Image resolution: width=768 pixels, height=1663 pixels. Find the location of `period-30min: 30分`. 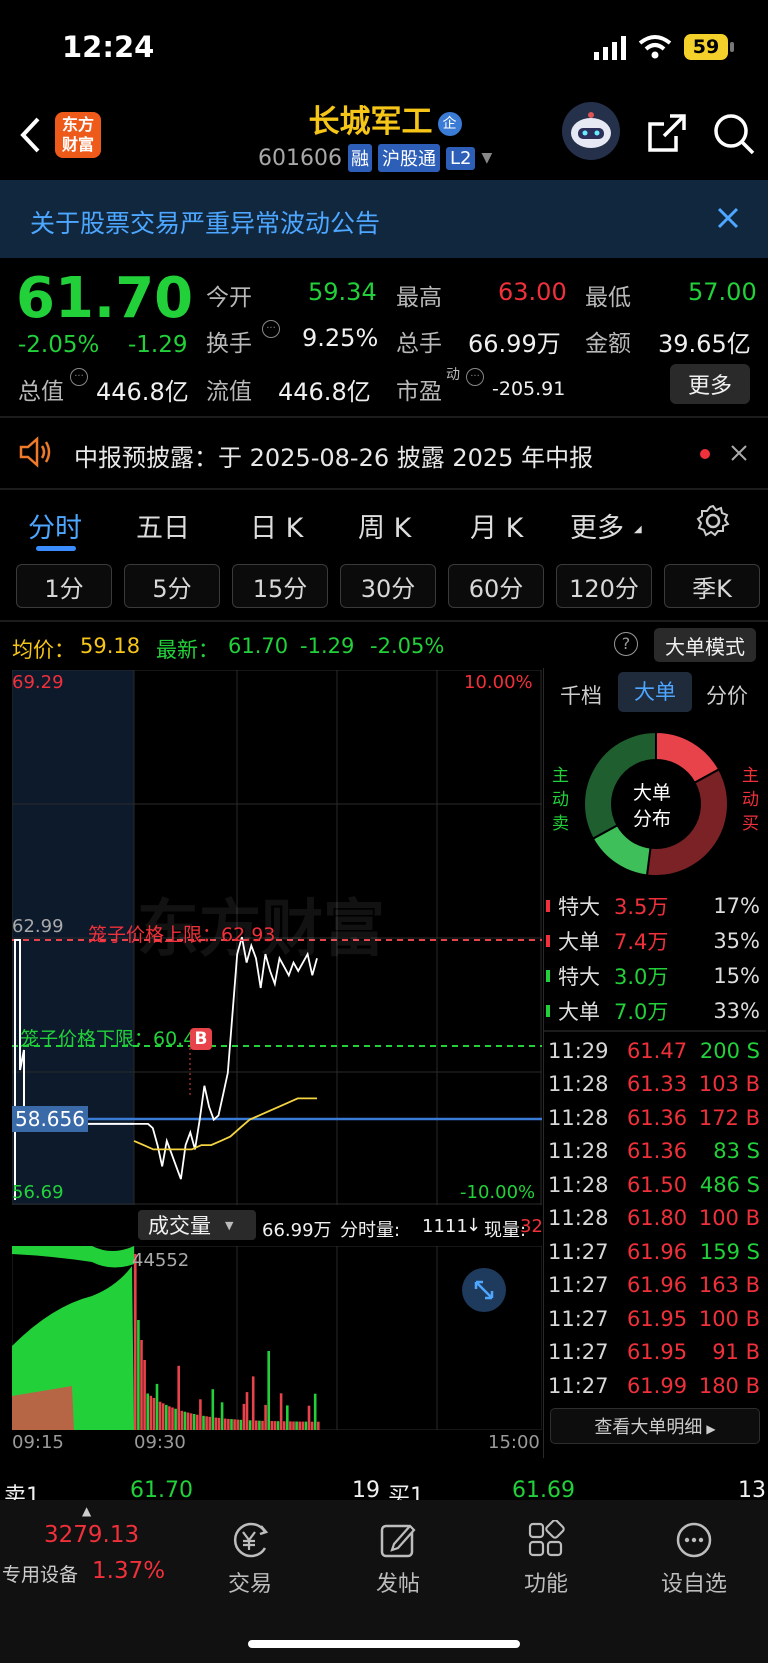

period-30min: 30分 is located at coordinates (388, 586).